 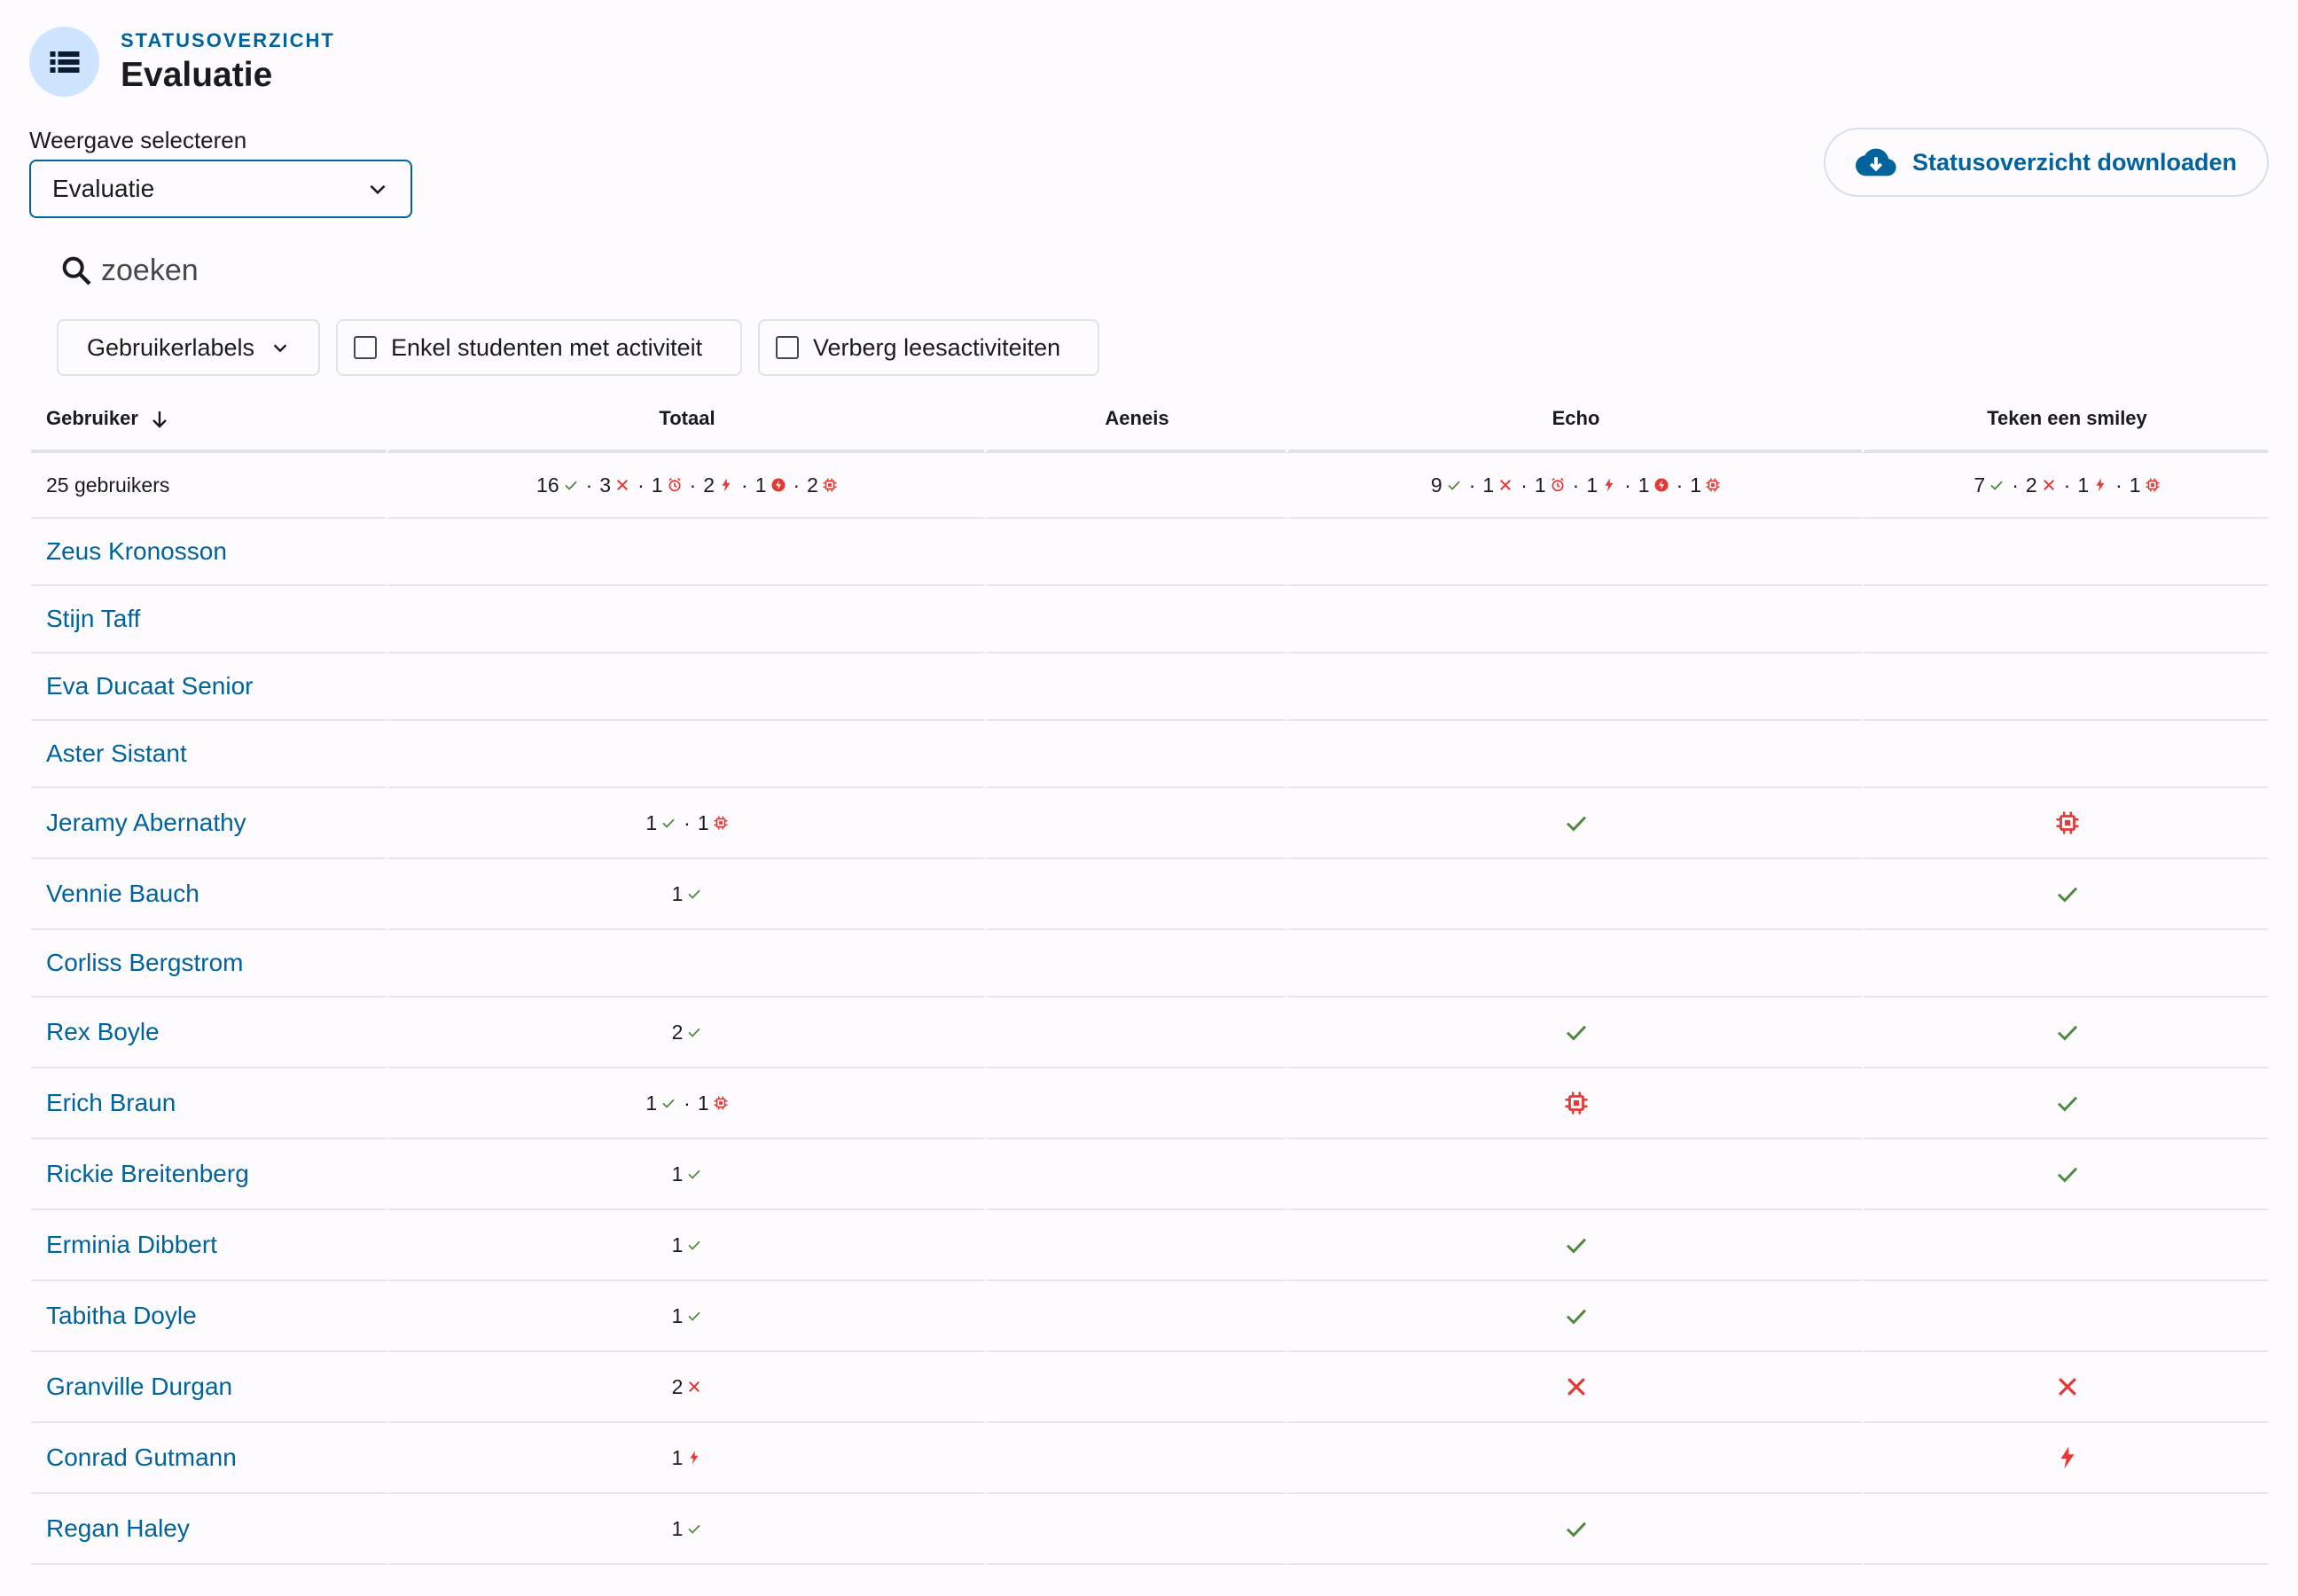 I want to click on user-link: Erich Braun, so click(x=111, y=1102).